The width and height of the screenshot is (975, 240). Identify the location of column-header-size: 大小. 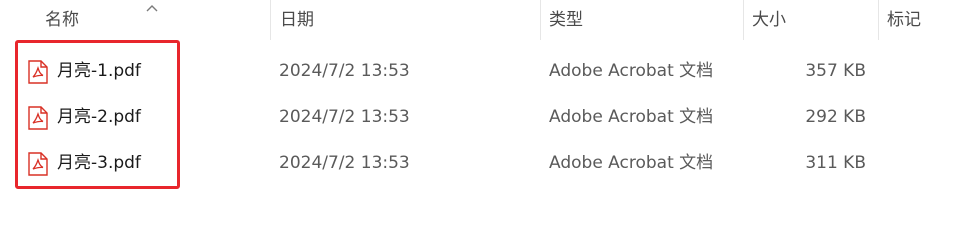
(769, 20).